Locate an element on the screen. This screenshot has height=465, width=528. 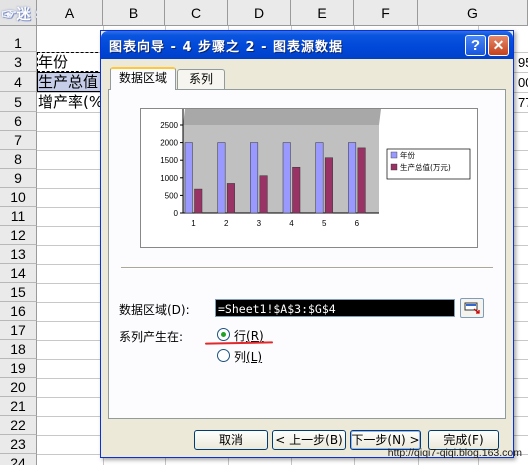
row-header-17: 17 is located at coordinates (18, 330).